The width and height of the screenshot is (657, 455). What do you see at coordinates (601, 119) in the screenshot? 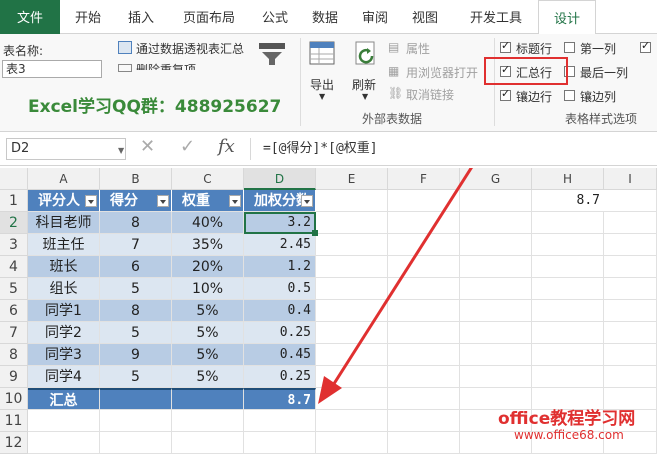
I see `table-style-options-group-label: 表格样式选项` at bounding box center [601, 119].